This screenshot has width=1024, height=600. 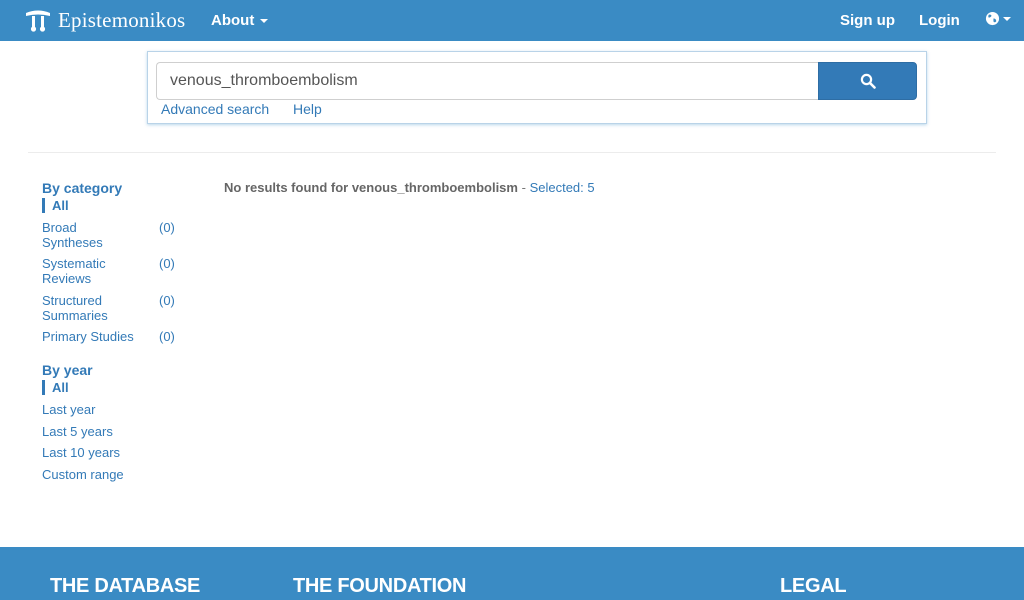 I want to click on globe-icon, so click(x=992, y=18).